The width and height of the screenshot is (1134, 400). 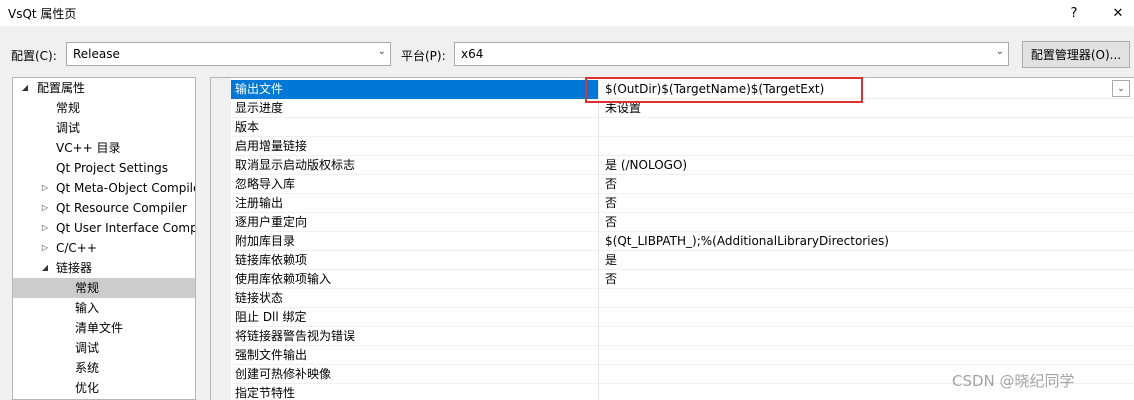 What do you see at coordinates (87, 308) in the screenshot?
I see `tree-item-label: 输入` at bounding box center [87, 308].